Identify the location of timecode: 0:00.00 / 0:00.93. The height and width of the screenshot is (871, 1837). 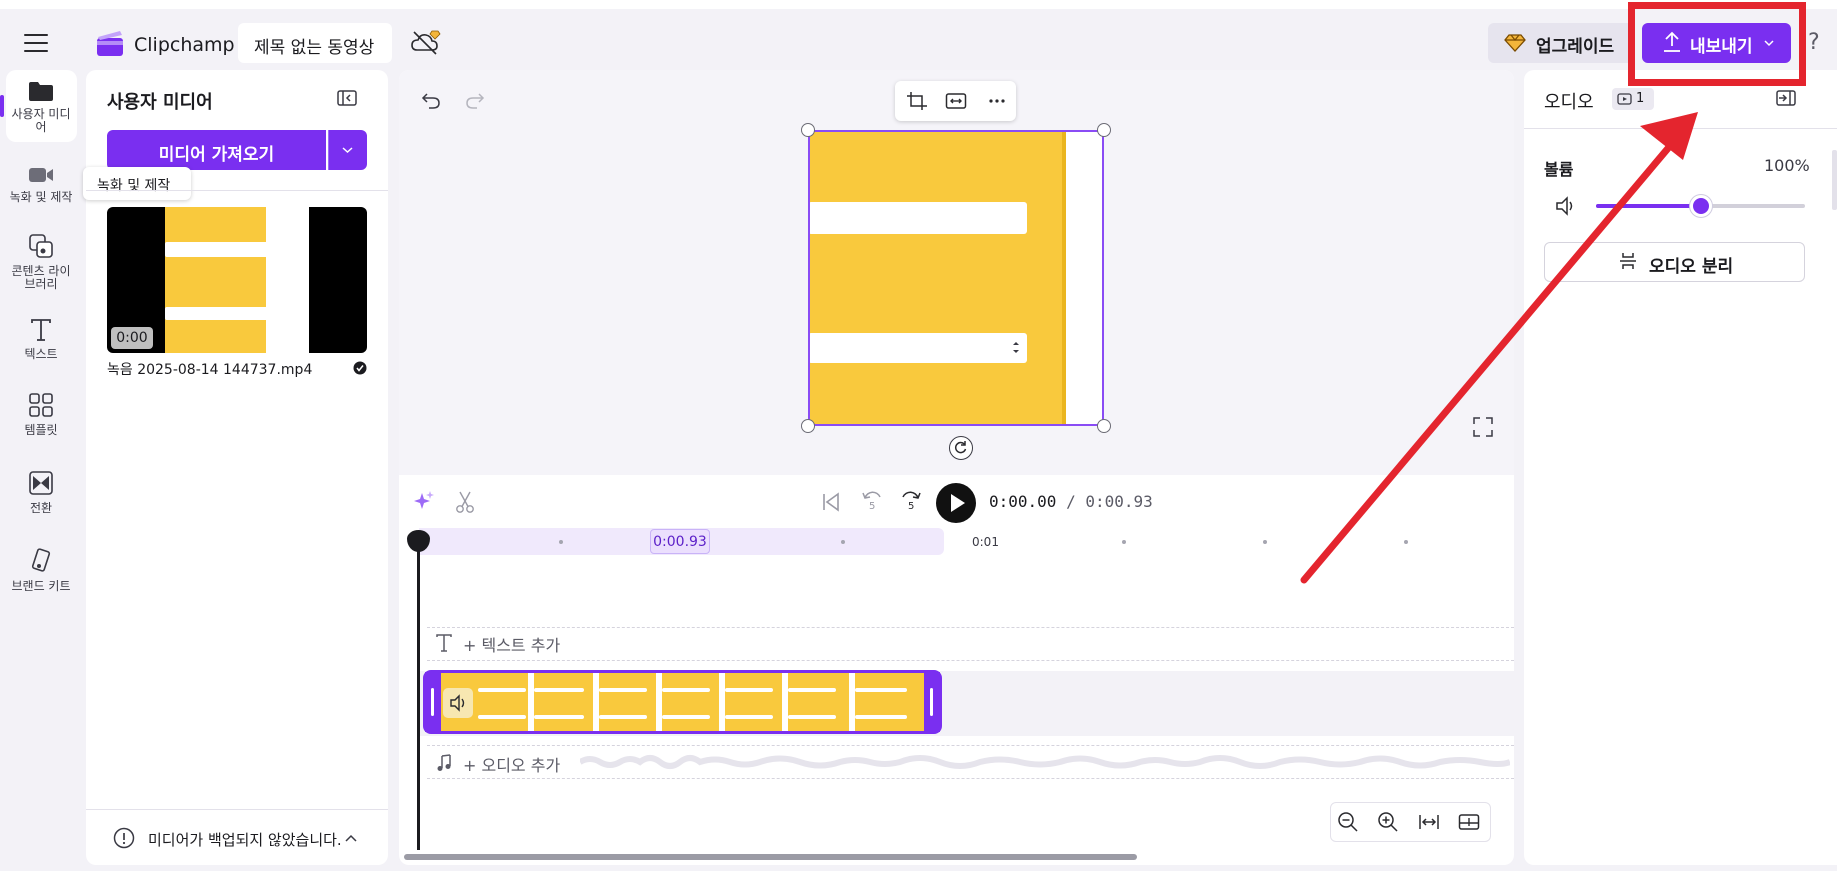
(1071, 501).